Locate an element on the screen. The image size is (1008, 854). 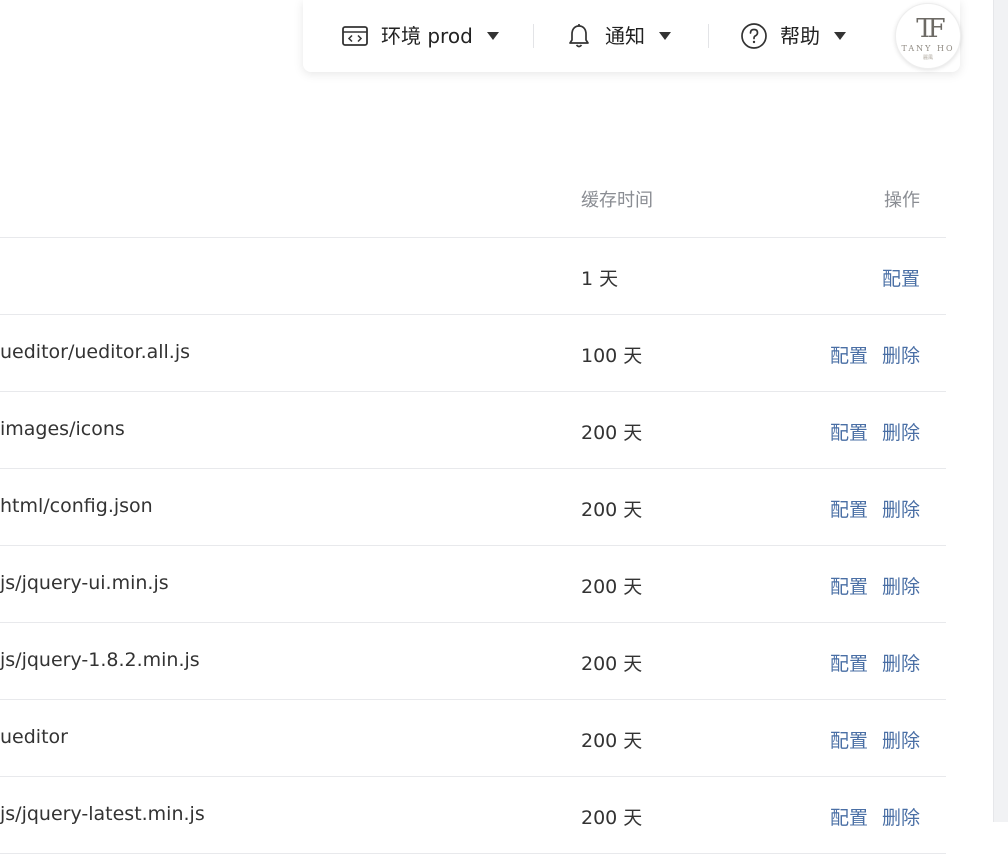
table-row: images/icons 200 天 配置 删除 is located at coordinates (473, 430).